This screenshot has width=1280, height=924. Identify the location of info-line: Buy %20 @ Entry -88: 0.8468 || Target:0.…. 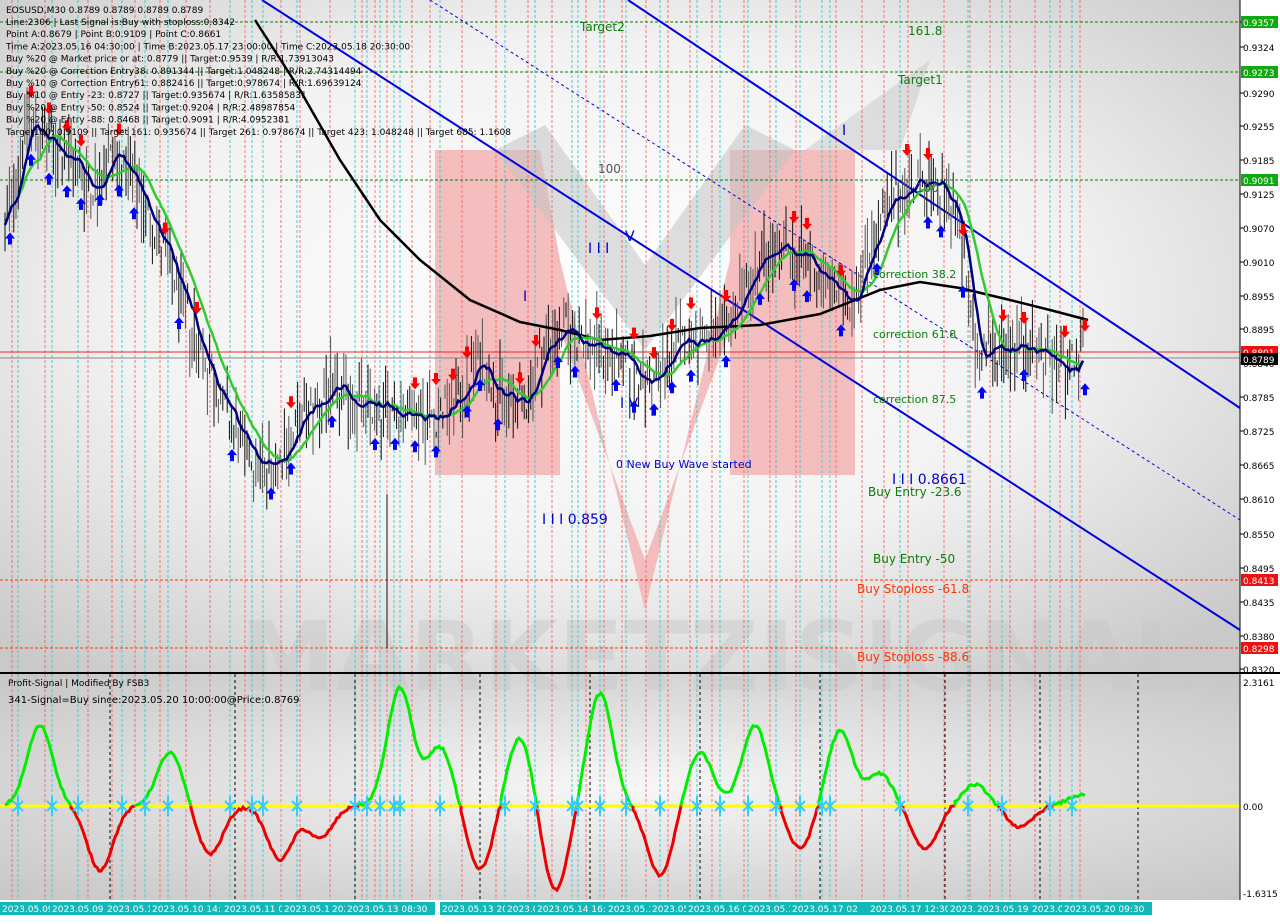
(148, 121).